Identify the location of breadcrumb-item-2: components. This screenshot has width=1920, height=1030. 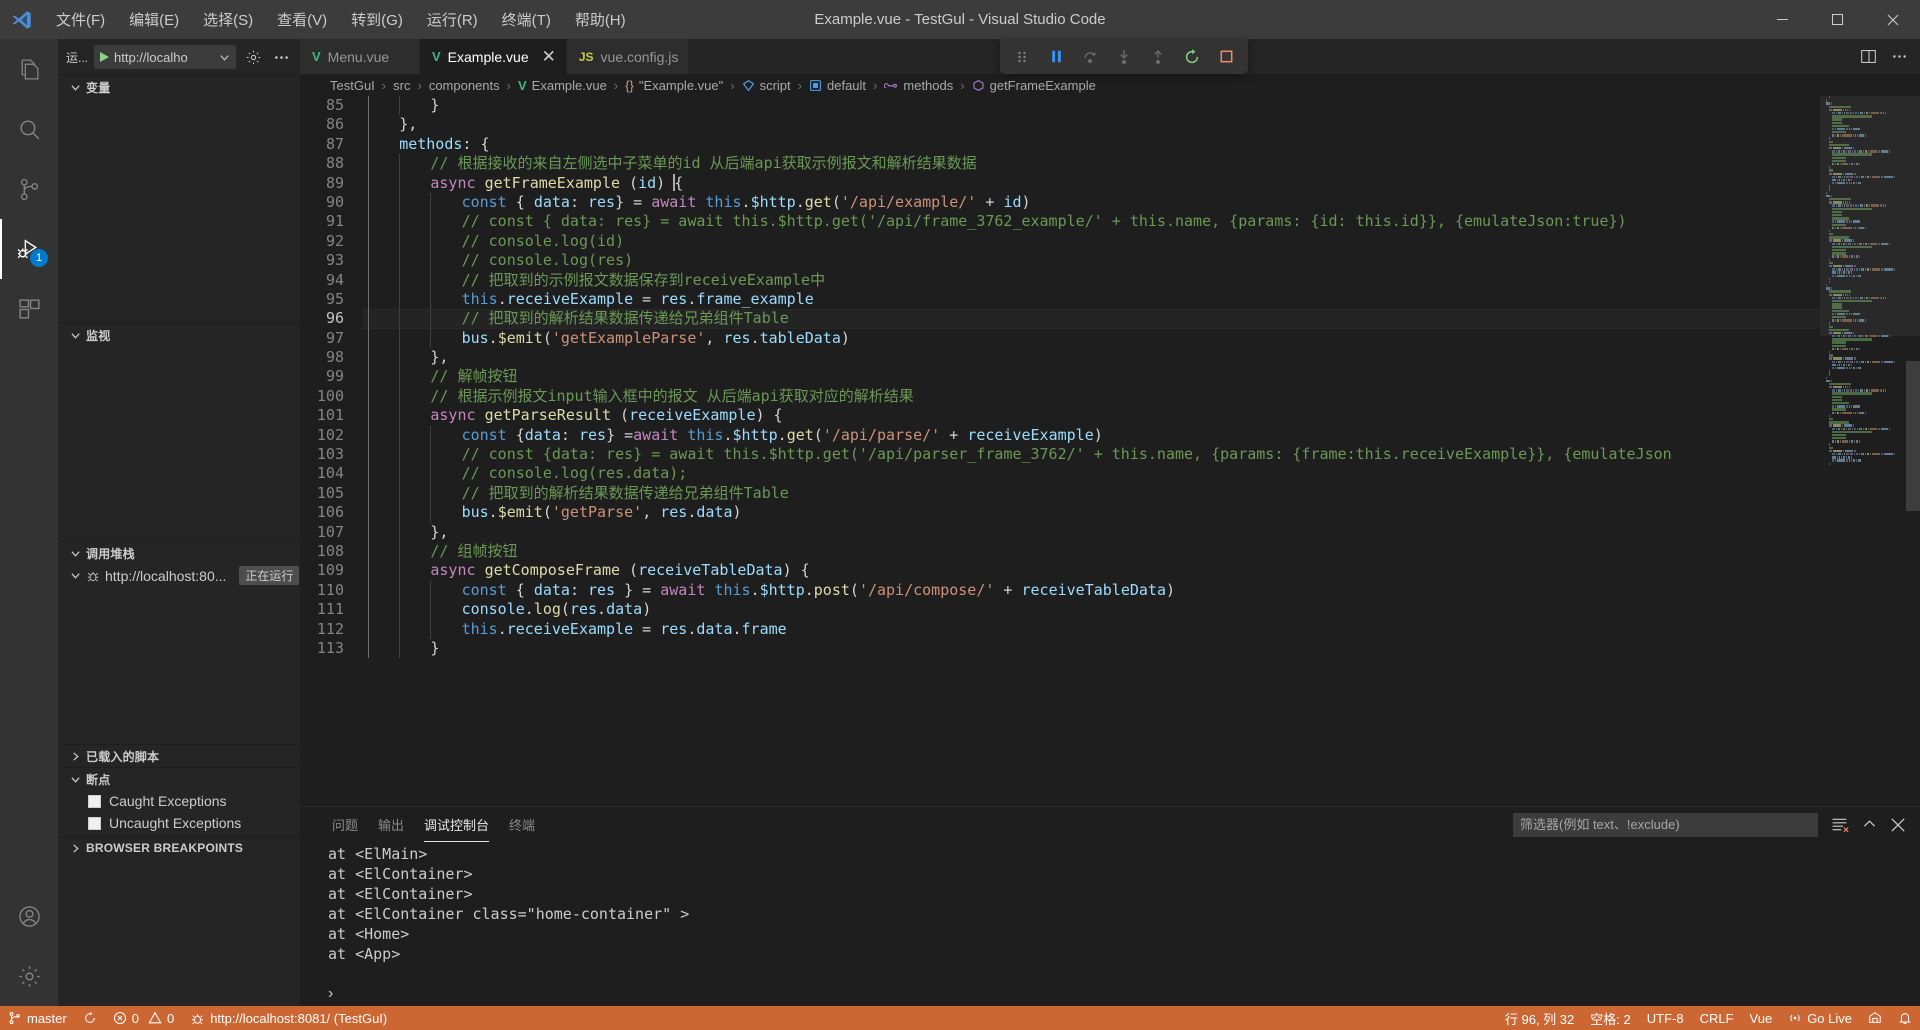
(464, 85).